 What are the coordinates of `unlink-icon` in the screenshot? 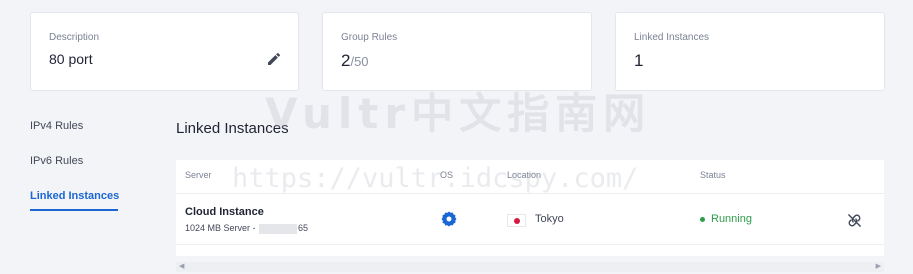 It's located at (854, 220).